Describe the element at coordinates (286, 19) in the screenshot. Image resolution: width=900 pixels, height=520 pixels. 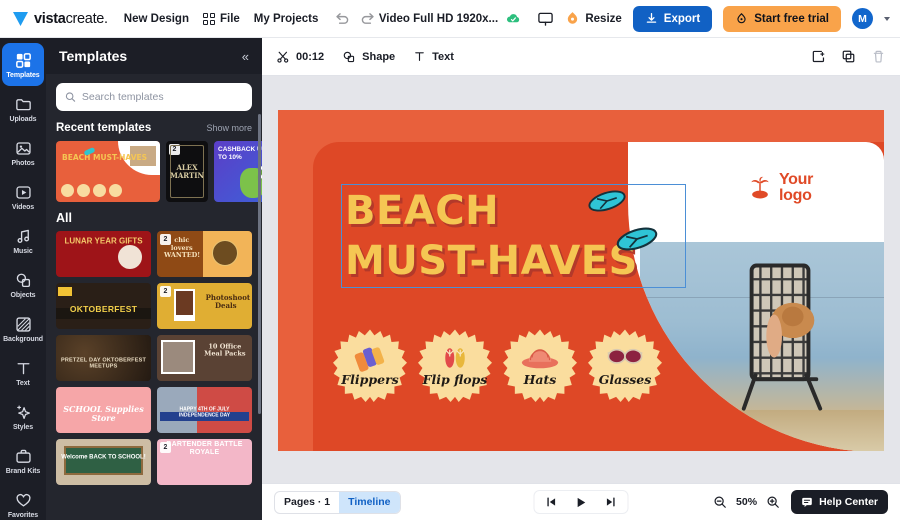
I see `nav-my-projects: My Projects` at that location.